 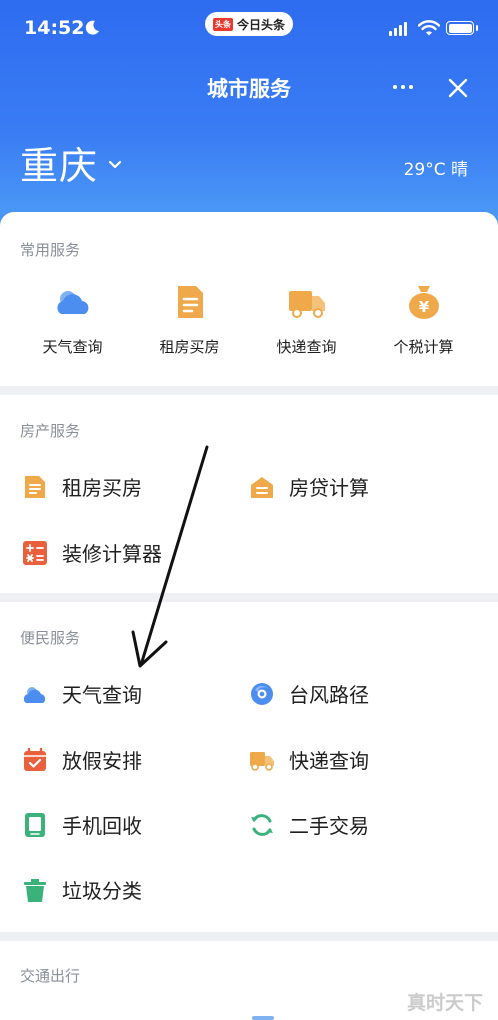 I want to click on service-label: 二手交易, so click(x=329, y=826).